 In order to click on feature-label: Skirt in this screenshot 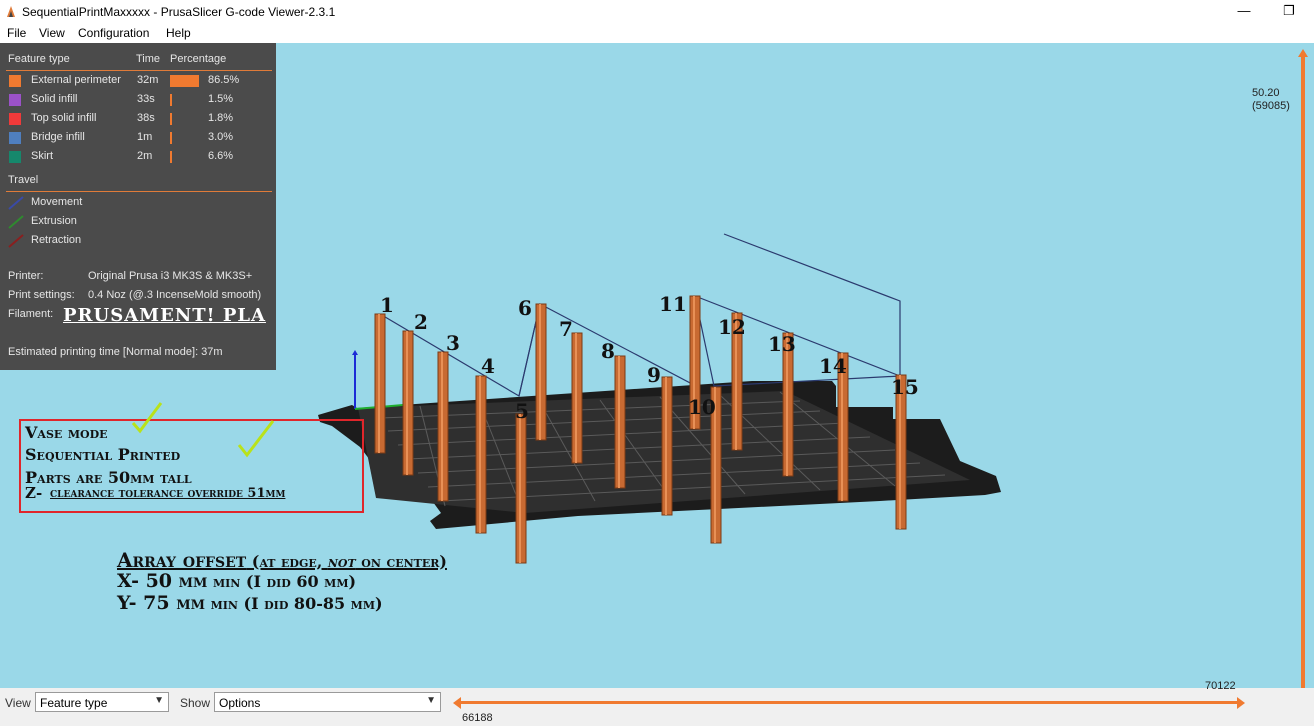, I will do `click(42, 156)`.